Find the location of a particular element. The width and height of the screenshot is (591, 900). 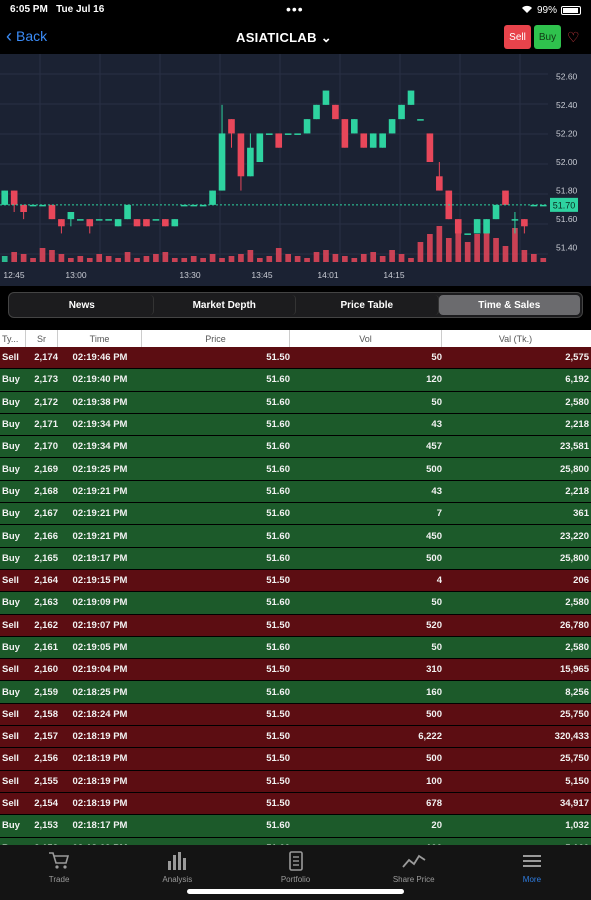

table-row: Sell 2,174 02:19:46 PM 51.50 50 2,575 is located at coordinates (295, 358).